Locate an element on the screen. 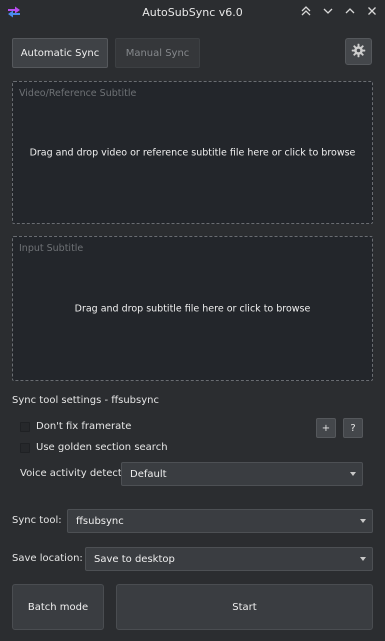  dont-fix-framerate-checkbox: Don't fix framerate is located at coordinates (75, 426).